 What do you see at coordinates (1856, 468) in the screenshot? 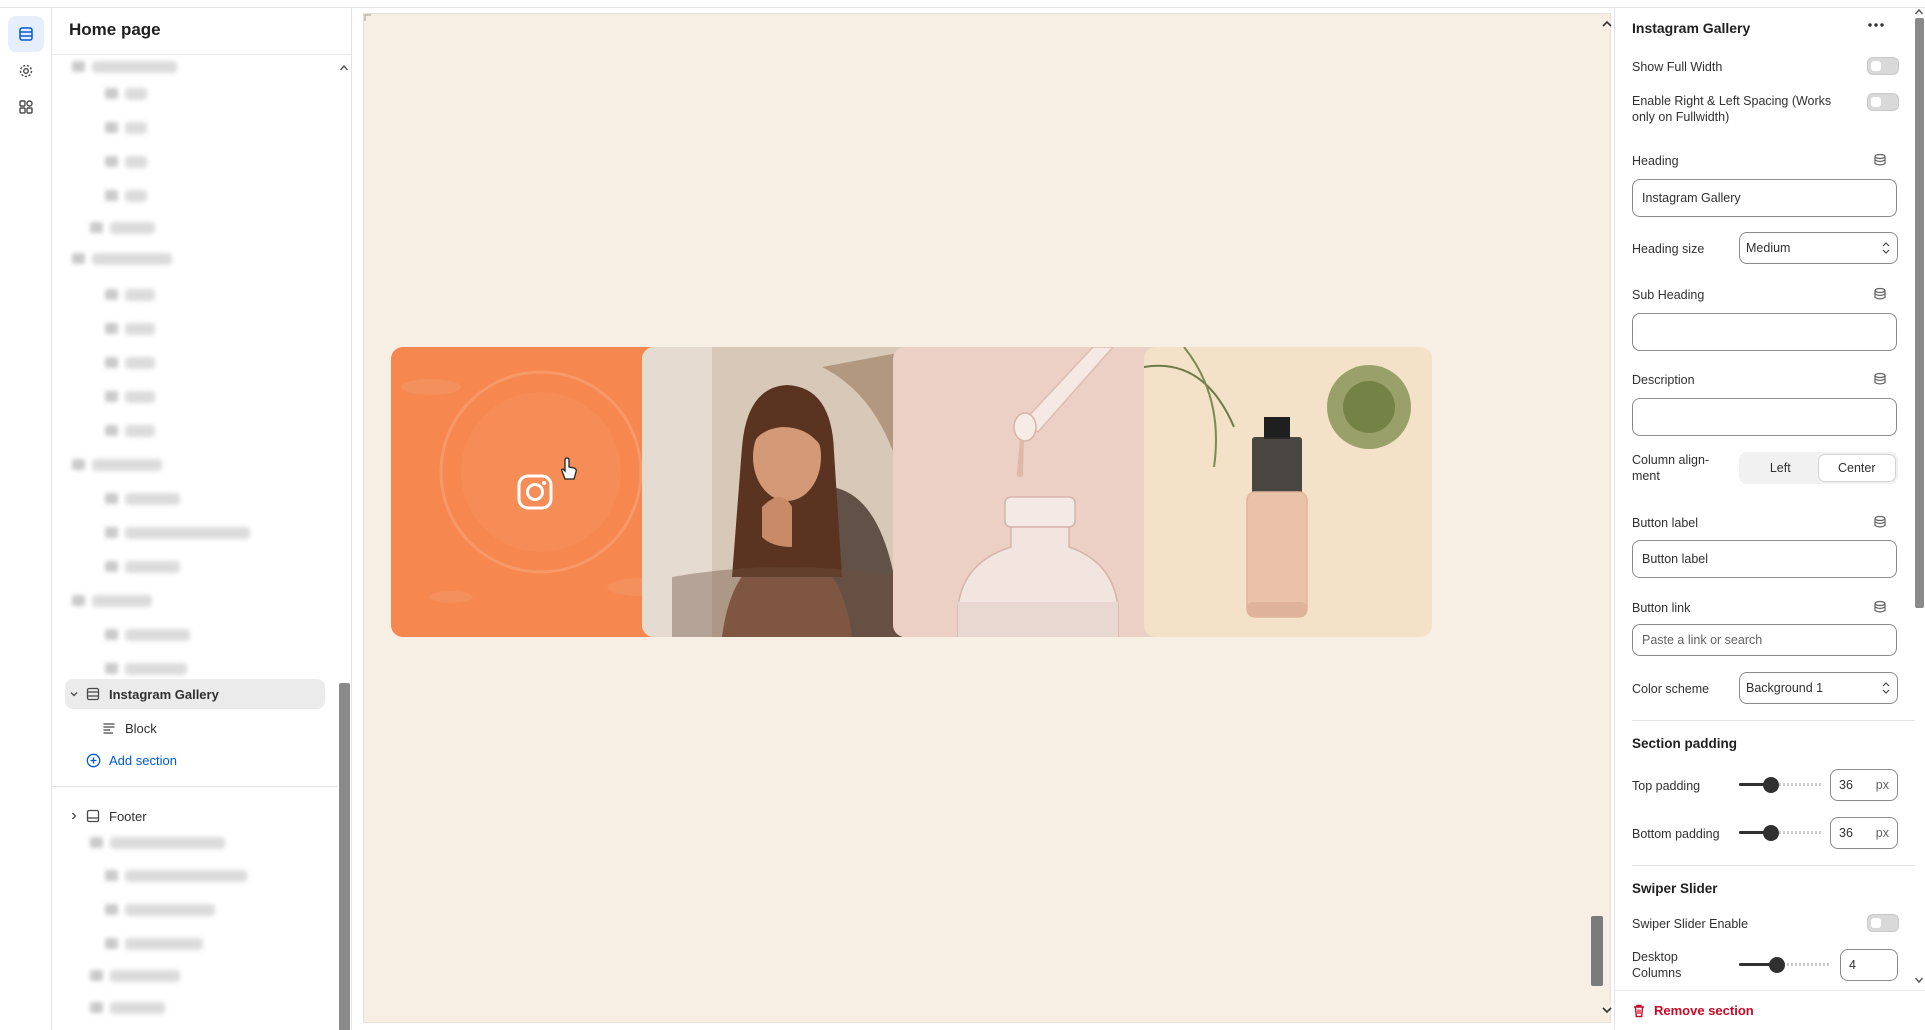
I see `align-center-option: Center` at bounding box center [1856, 468].